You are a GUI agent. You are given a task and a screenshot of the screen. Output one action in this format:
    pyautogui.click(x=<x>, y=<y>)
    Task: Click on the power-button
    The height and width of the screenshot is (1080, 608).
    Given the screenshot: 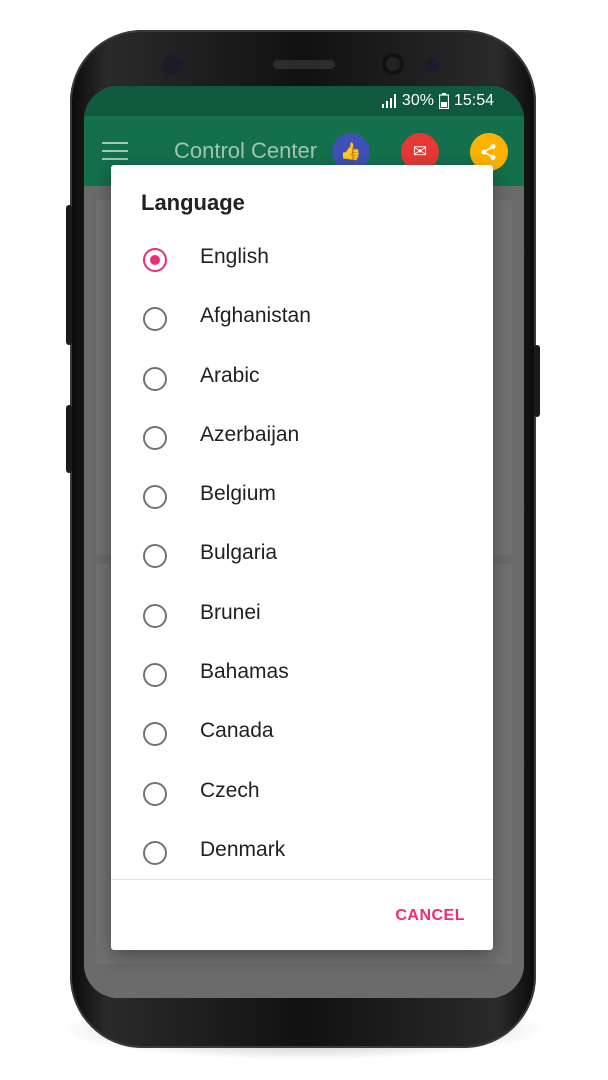 What is the action you would take?
    pyautogui.click(x=537, y=381)
    